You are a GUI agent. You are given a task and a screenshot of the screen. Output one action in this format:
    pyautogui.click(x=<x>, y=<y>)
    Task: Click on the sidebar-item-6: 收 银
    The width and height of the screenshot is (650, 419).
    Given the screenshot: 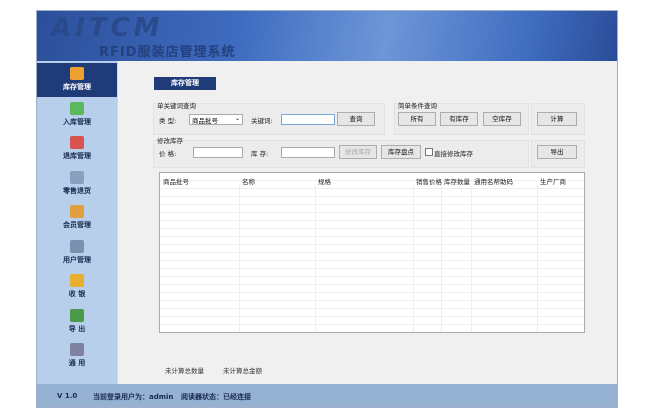 What is the action you would take?
    pyautogui.click(x=77, y=287)
    